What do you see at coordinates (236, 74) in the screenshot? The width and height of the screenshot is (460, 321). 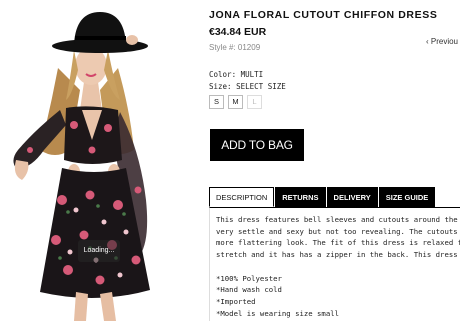 I see `color-label: Color: MULTI` at bounding box center [236, 74].